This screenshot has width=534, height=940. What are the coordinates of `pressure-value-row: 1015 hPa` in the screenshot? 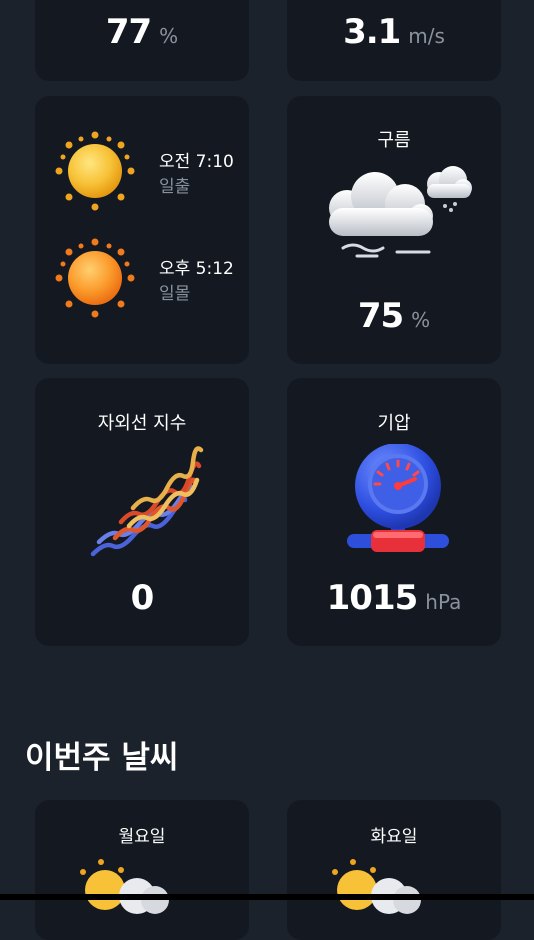 It's located at (394, 598).